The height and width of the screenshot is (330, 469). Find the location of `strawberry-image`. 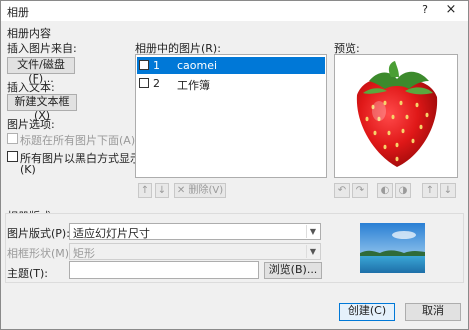

strawberry-image is located at coordinates (397, 114).